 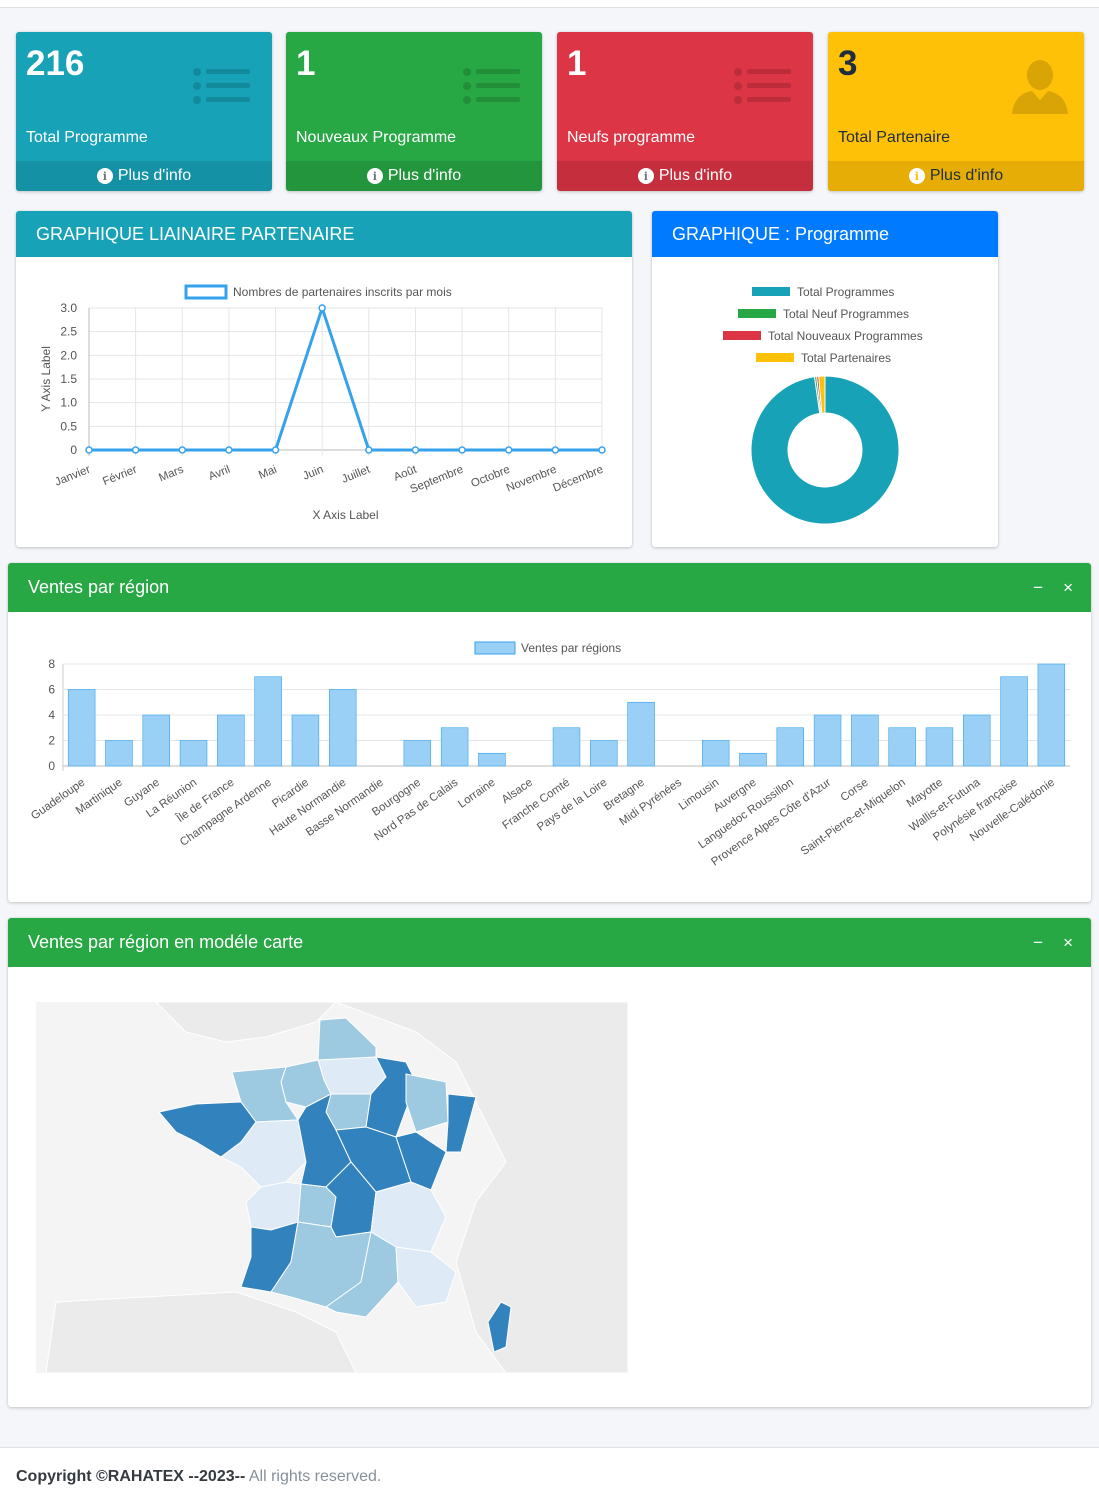 What do you see at coordinates (342, 292) in the screenshot?
I see `legend-label: Nombres de partenaires inscrits par mois` at bounding box center [342, 292].